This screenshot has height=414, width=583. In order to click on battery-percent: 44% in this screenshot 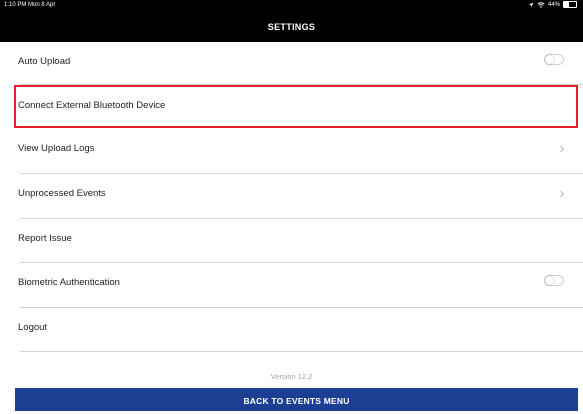, I will do `click(553, 4)`.